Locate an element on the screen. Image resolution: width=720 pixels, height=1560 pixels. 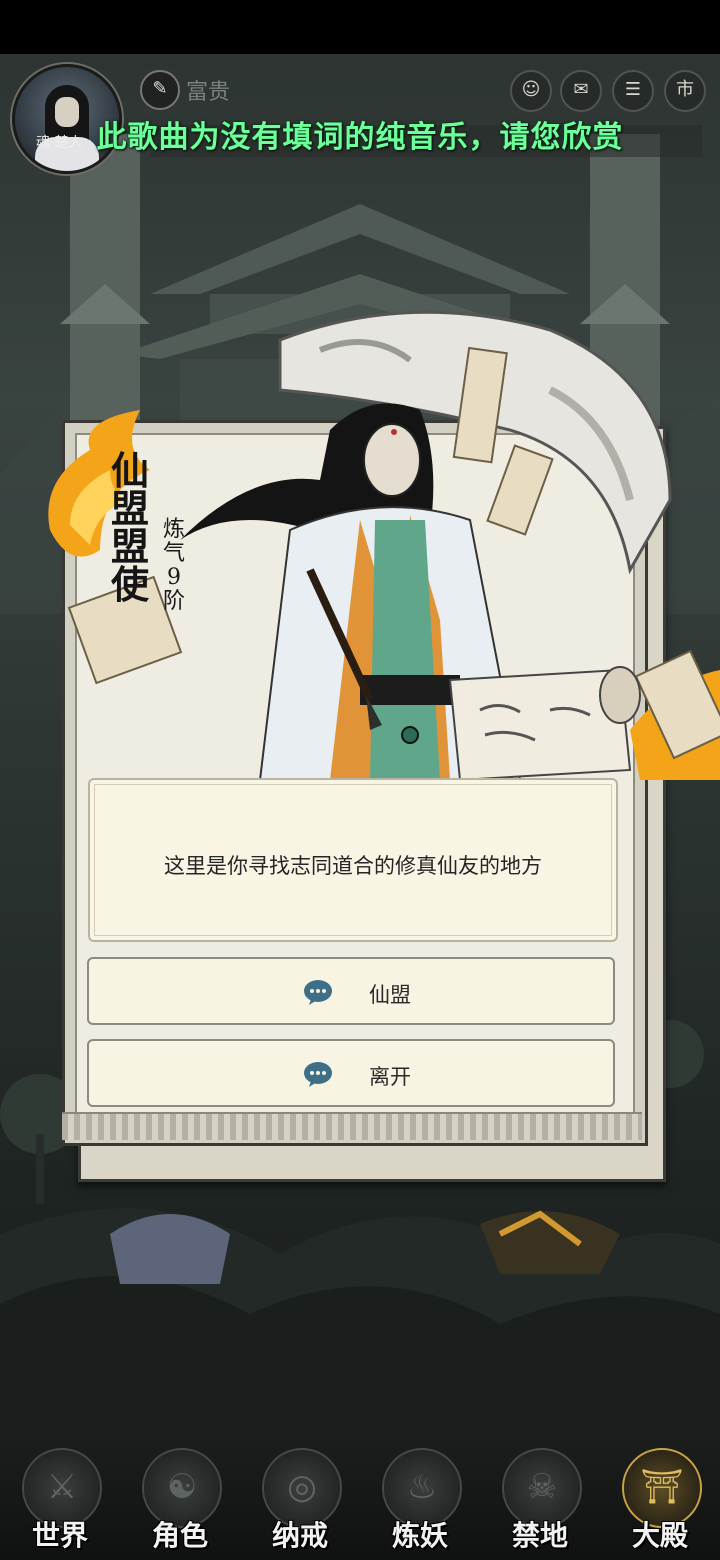
nav-label: 炼妖 is located at coordinates (419, 1535).